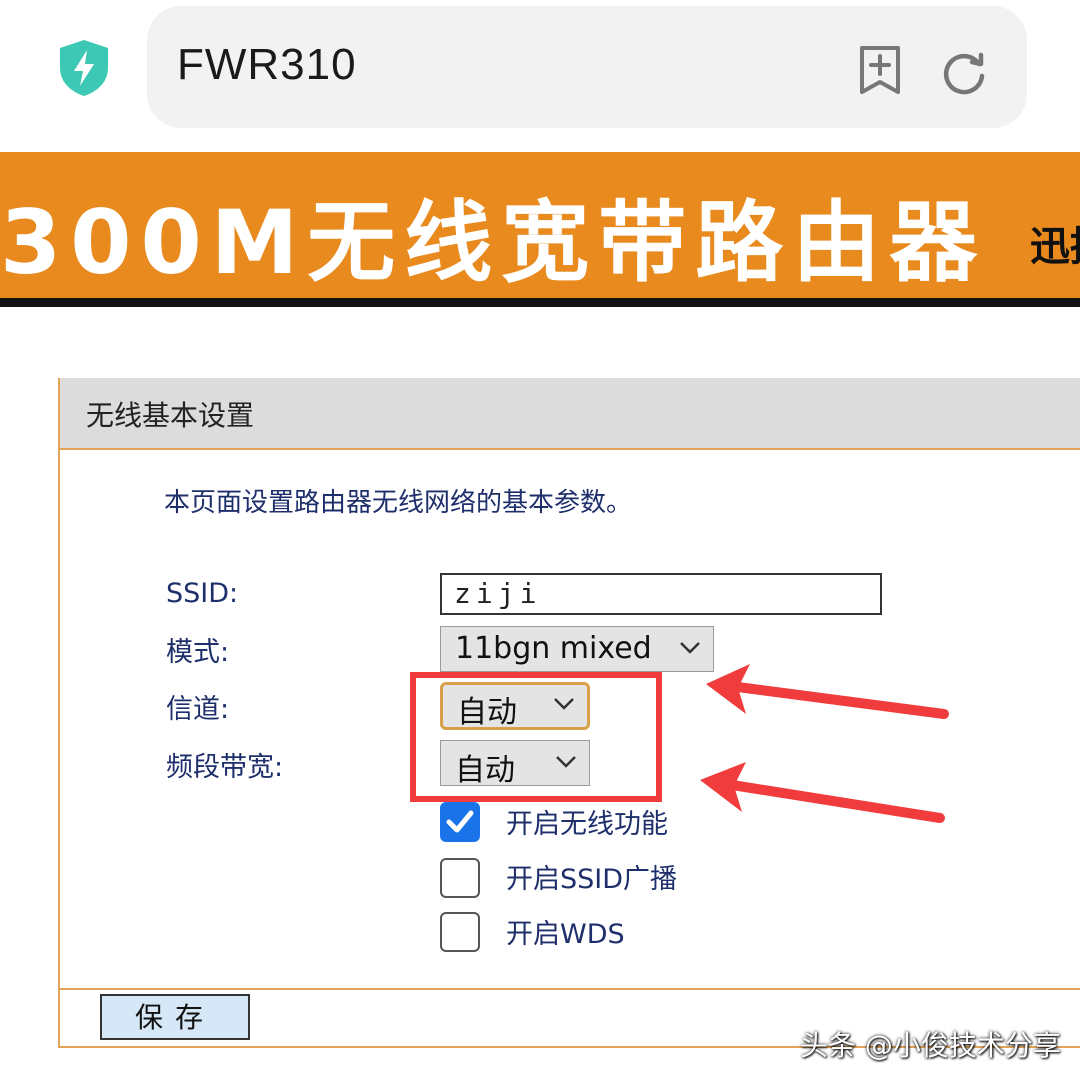 This screenshot has height=1080, width=1080. I want to click on router-banner: 300M无线宽带路由器 迅捷, so click(540, 229).